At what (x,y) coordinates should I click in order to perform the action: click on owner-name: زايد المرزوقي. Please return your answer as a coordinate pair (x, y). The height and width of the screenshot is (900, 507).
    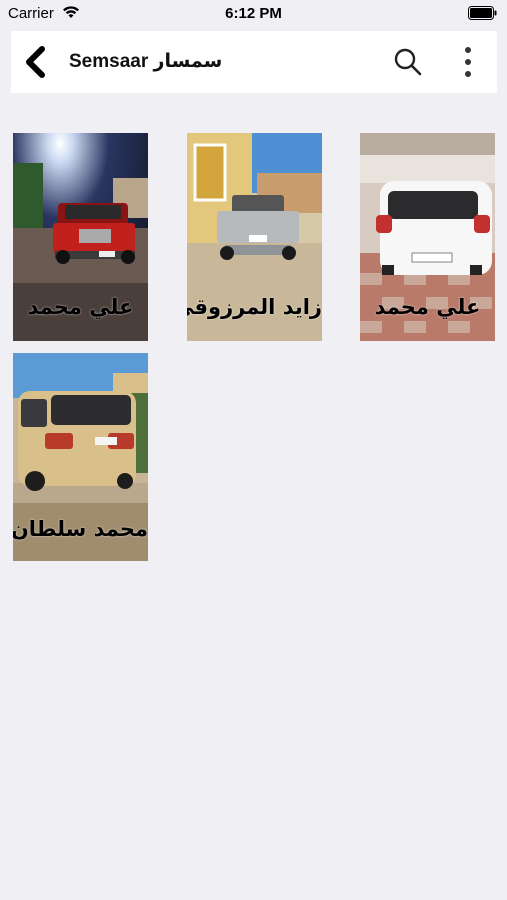
    Looking at the image, I should click on (254, 307).